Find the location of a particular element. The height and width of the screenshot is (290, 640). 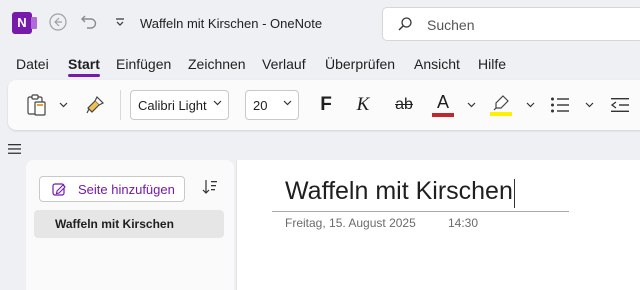

paste-options-button is located at coordinates (63, 105).